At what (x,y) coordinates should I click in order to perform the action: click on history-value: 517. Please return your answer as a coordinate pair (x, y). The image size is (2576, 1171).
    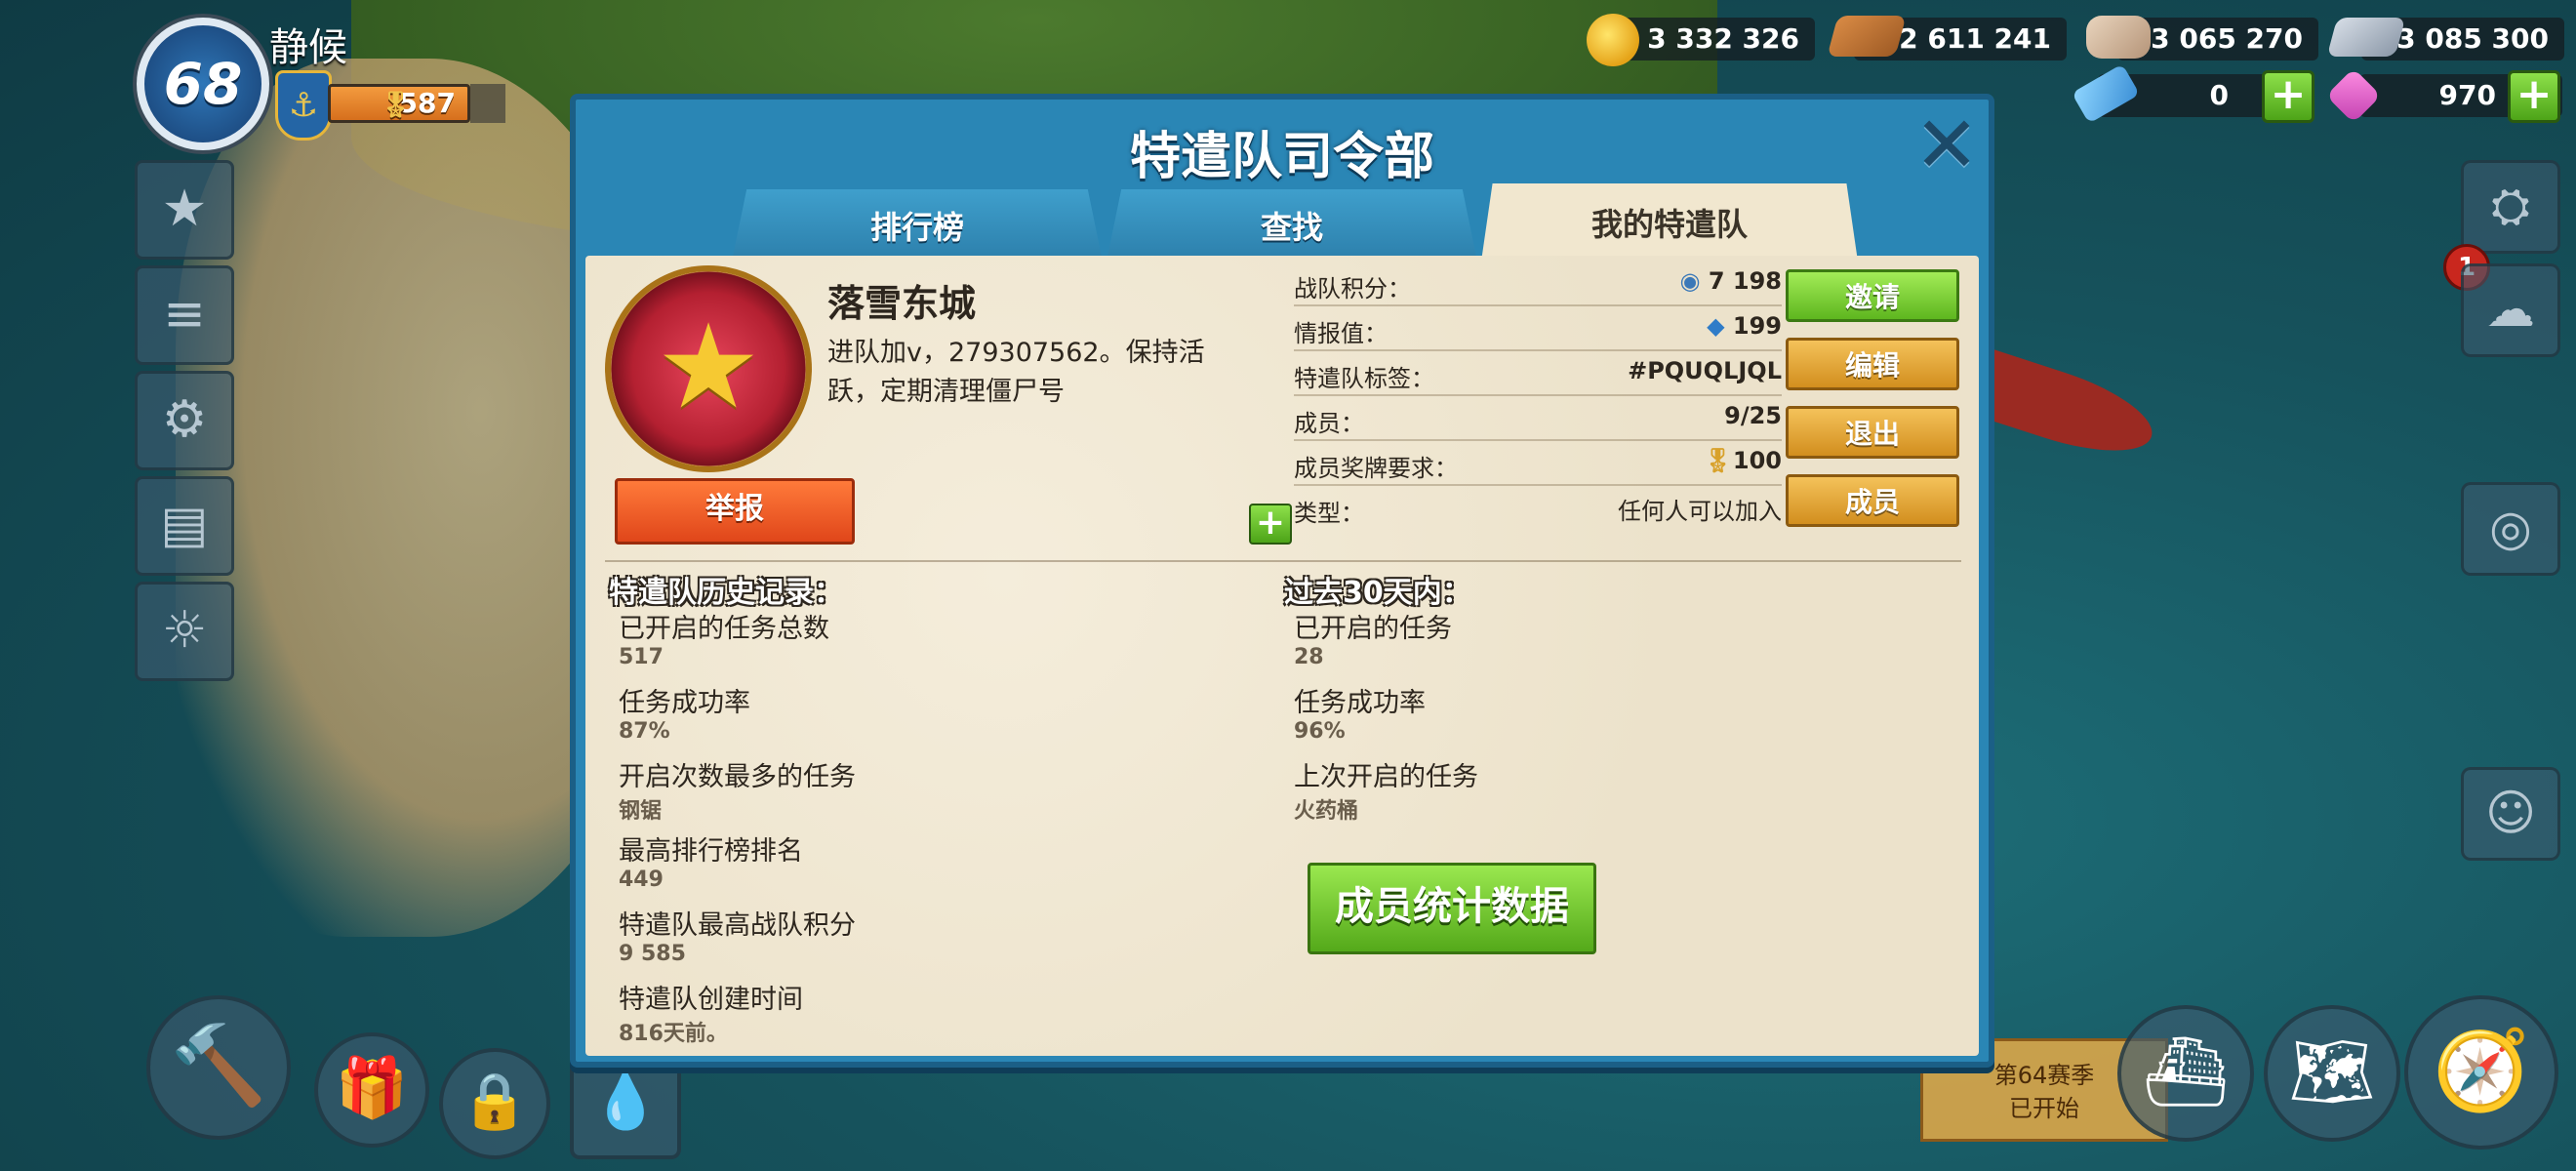
    Looking at the image, I should click on (641, 657).